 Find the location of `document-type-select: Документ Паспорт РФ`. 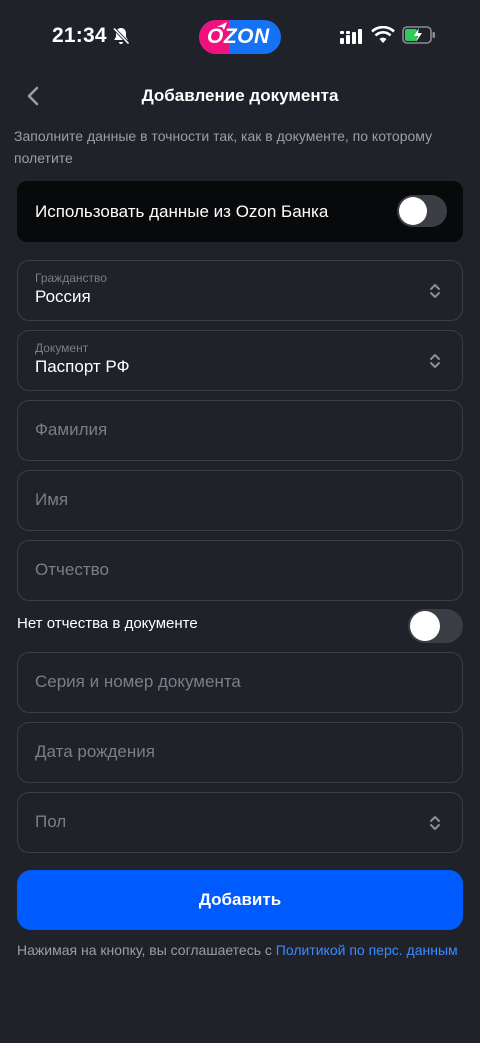

document-type-select: Документ Паспорт РФ is located at coordinates (240, 360).